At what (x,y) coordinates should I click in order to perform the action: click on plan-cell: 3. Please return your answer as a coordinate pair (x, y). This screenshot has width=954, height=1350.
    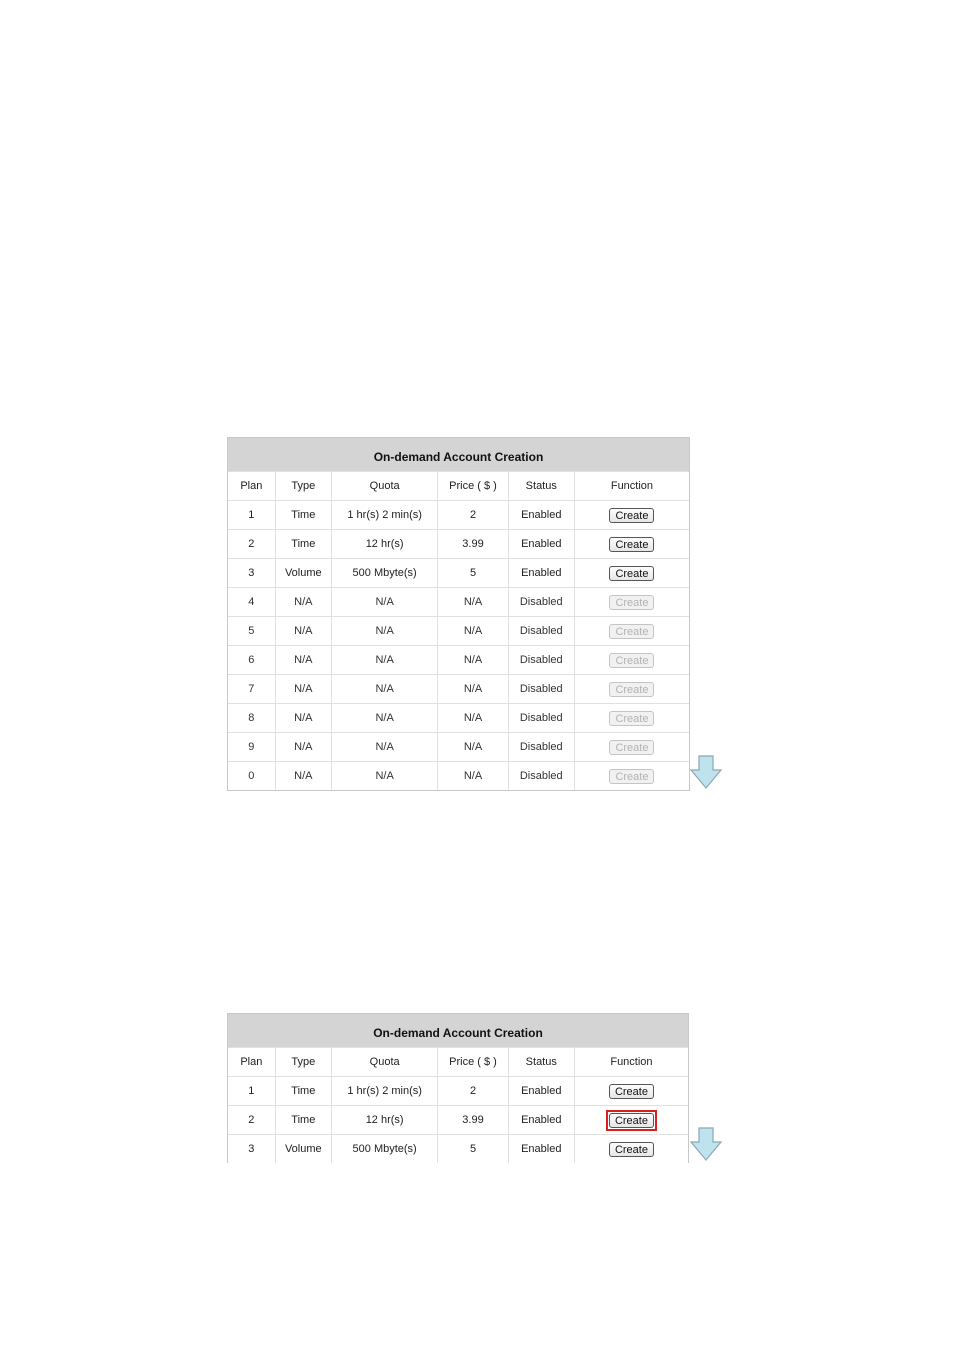
    Looking at the image, I should click on (252, 1148).